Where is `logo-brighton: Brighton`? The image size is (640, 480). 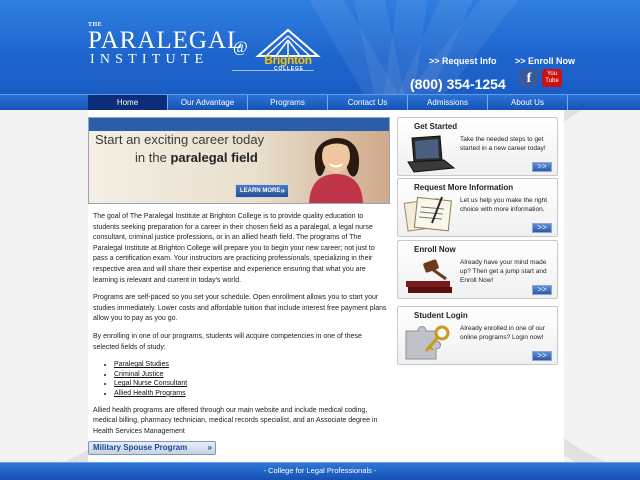 logo-brighton: Brighton is located at coordinates (288, 60).